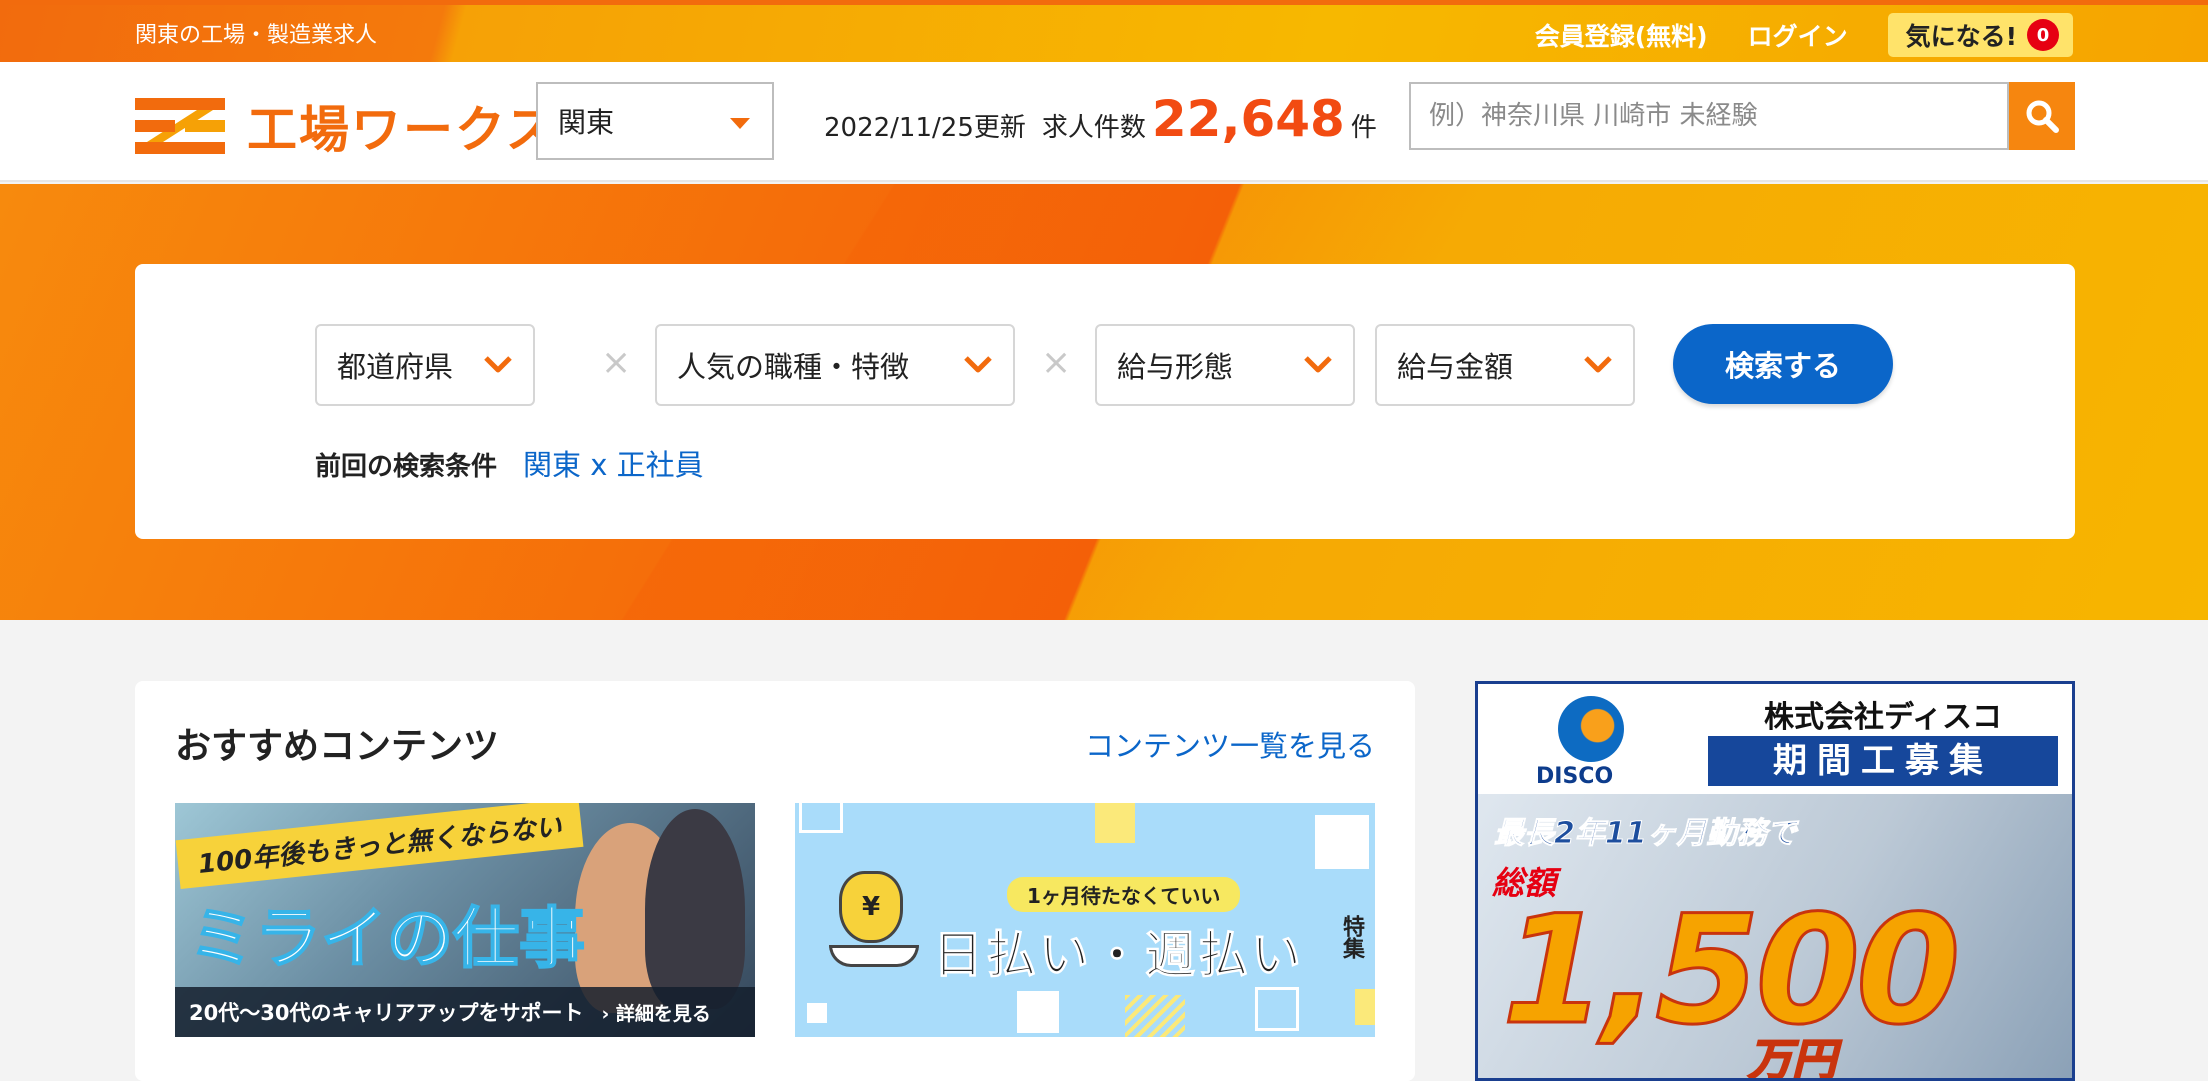 This screenshot has height=1081, width=2208. What do you see at coordinates (1455, 367) in the screenshot?
I see `pay-amount-label: 給与金額` at bounding box center [1455, 367].